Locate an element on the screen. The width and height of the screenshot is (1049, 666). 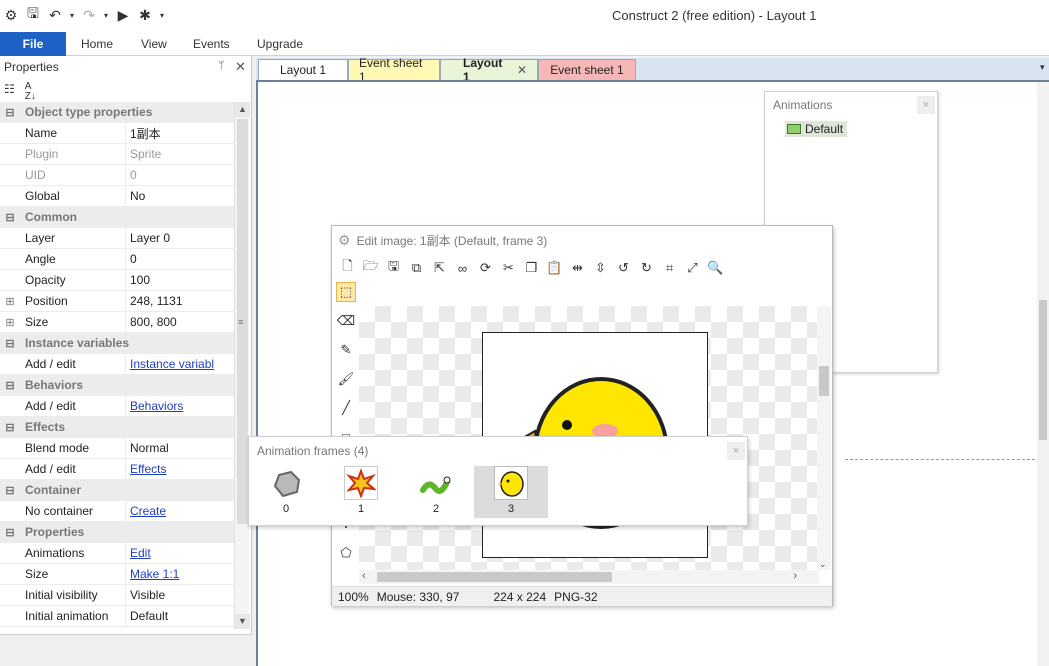
app-menu-icon: ⚙ is located at coordinates (11, 15).